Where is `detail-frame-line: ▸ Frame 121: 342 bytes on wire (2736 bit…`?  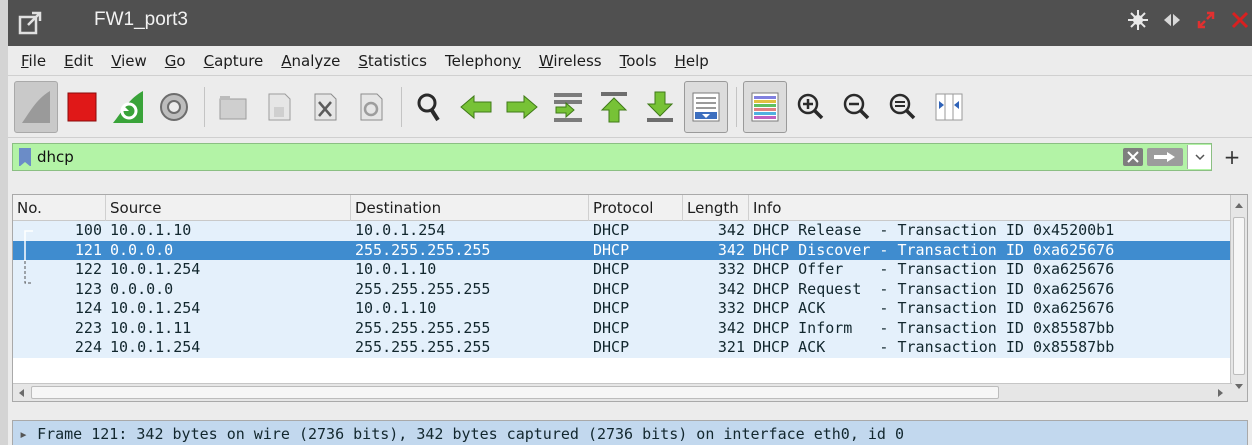 detail-frame-line: ▸ Frame 121: 342 bytes on wire (2736 bit… is located at coordinates (630, 433).